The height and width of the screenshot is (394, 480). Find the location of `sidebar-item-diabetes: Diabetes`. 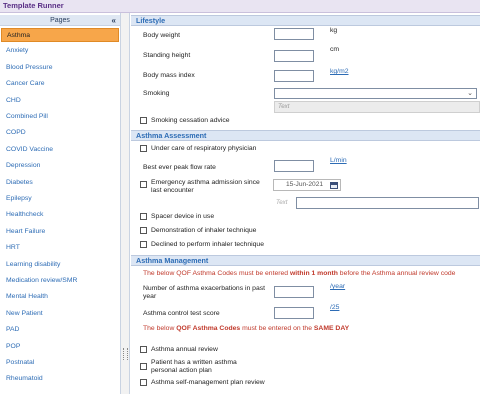

sidebar-item-diabetes: Diabetes is located at coordinates (60, 183).